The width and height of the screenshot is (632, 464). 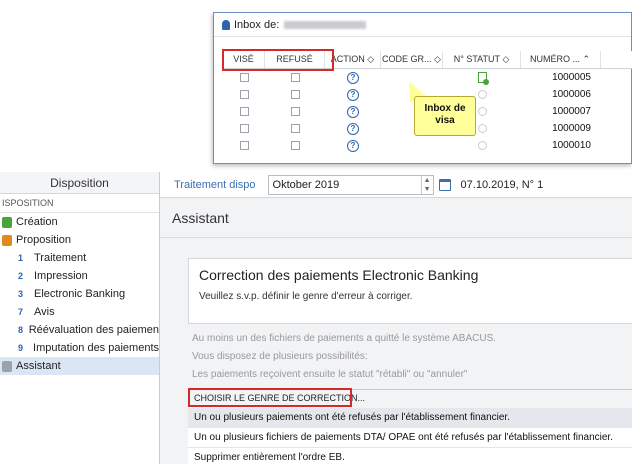 I want to click on sidebar-item-reevaluation: 8 Réévaluation des paiemen, so click(x=79, y=330).